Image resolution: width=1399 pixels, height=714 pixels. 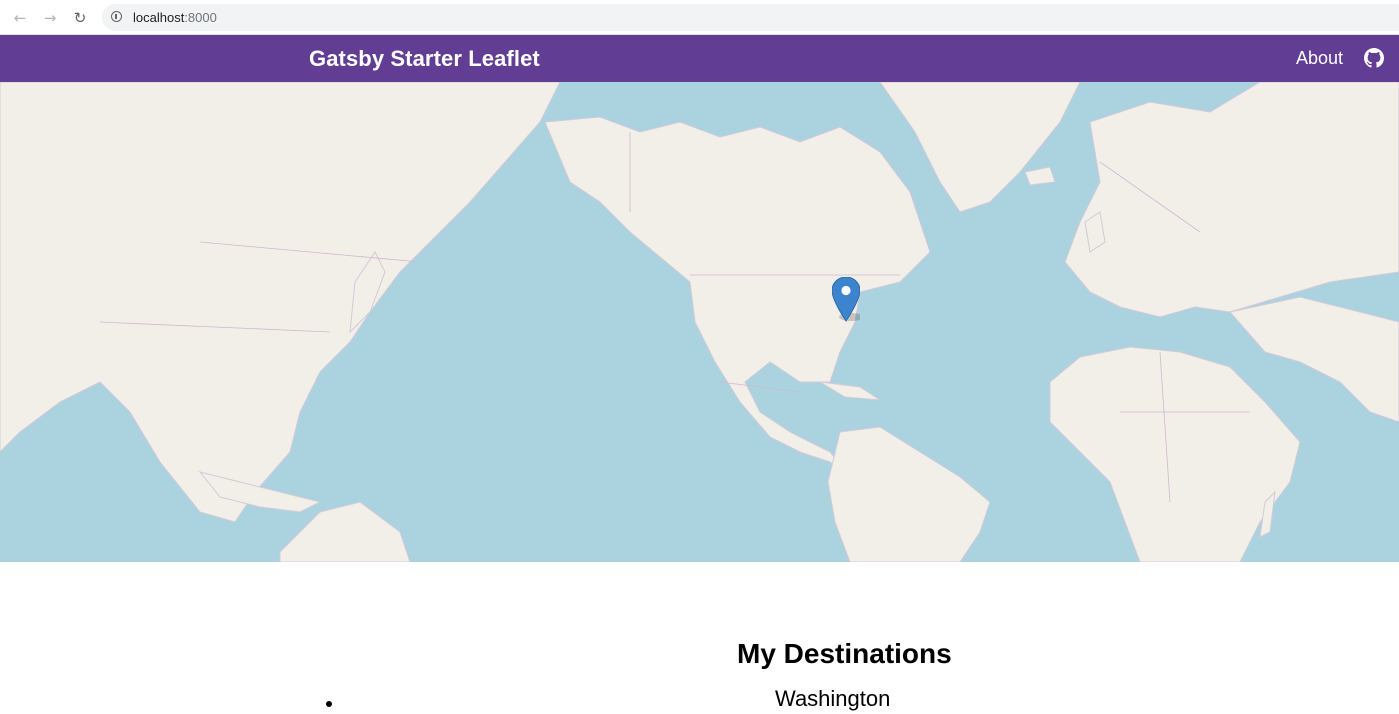 What do you see at coordinates (833, 698) in the screenshot?
I see `list-item: Washington` at bounding box center [833, 698].